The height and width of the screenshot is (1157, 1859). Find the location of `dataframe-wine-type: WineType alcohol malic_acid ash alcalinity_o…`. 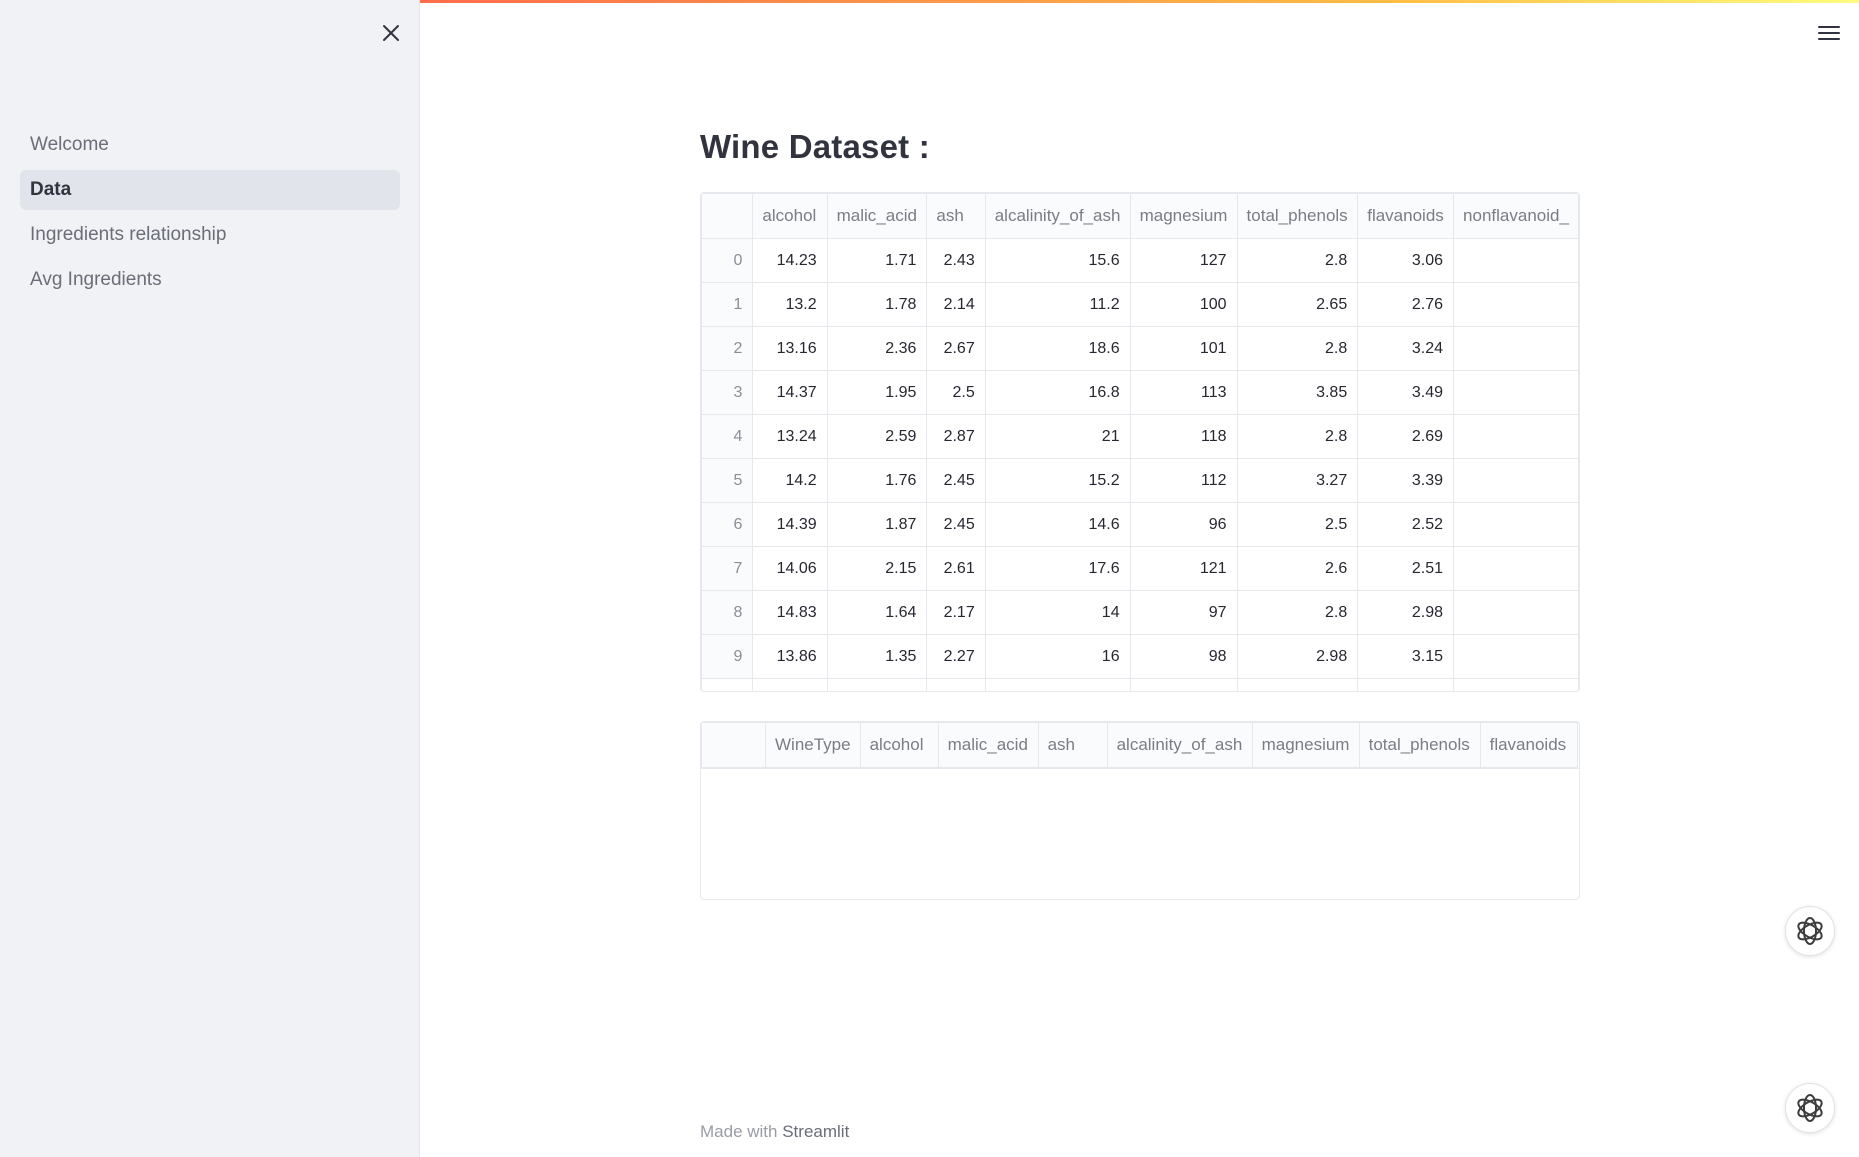

dataframe-wine-type: WineType alcohol malic_acid ash alcalinity_o… is located at coordinates (1140, 810).